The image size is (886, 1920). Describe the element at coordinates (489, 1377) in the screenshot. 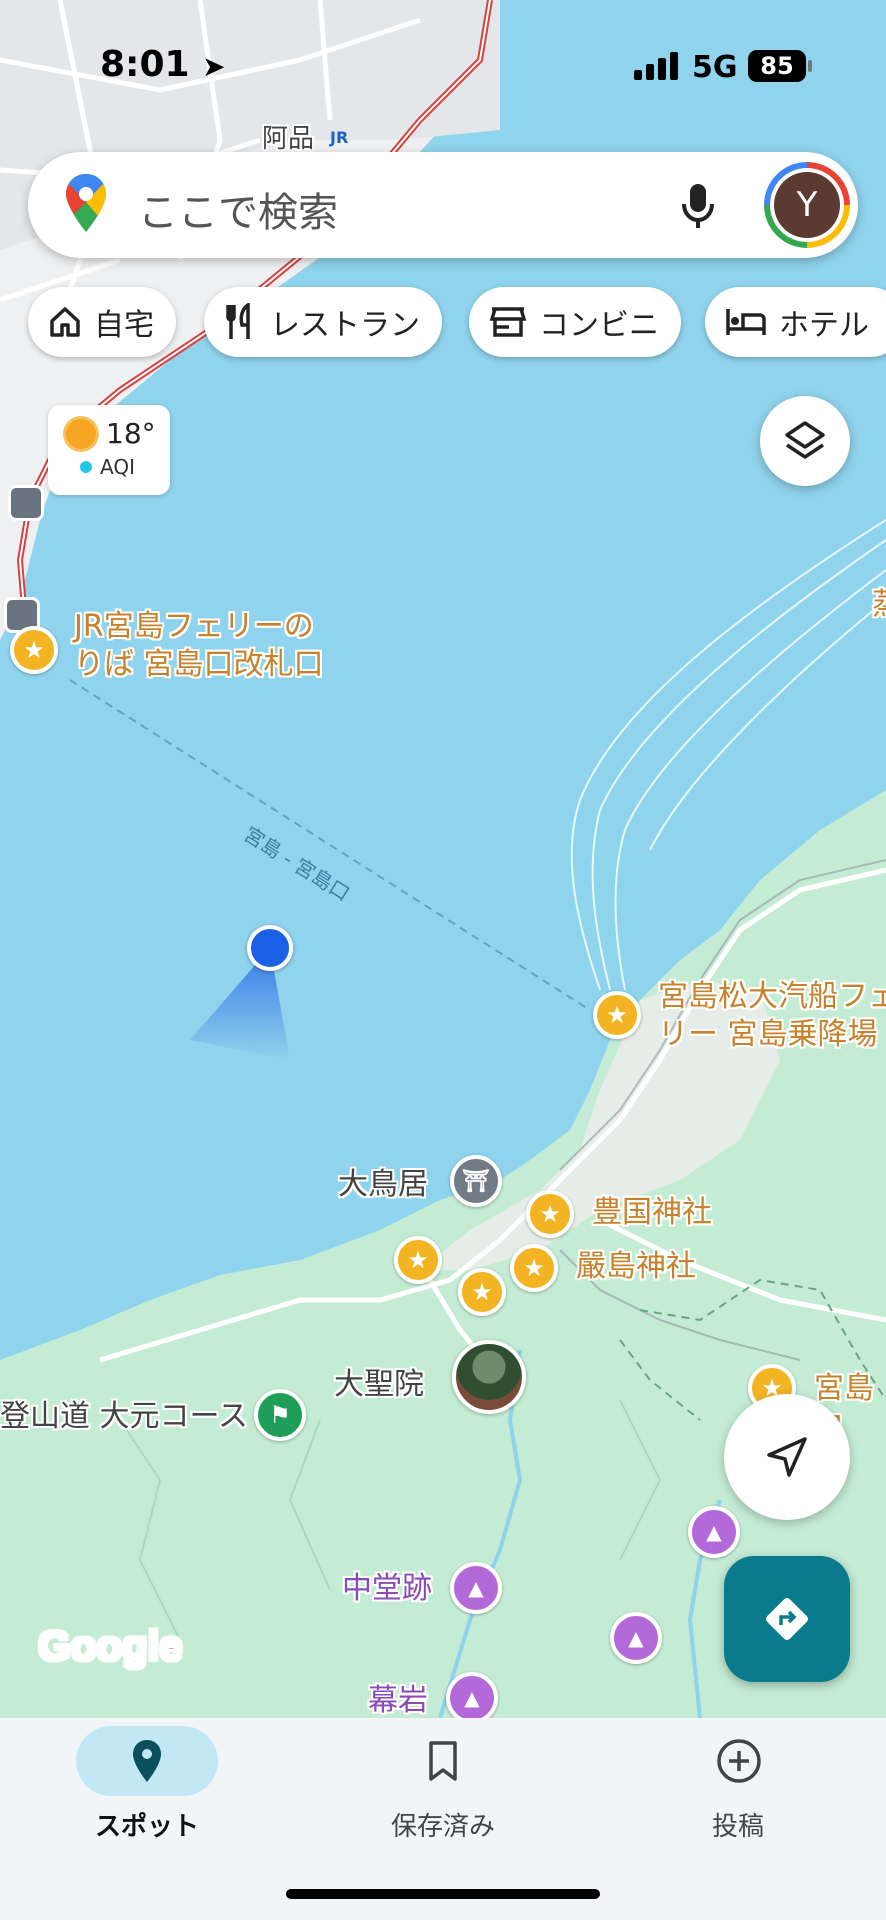

I see `daishoin-photo-thumbnail` at that location.